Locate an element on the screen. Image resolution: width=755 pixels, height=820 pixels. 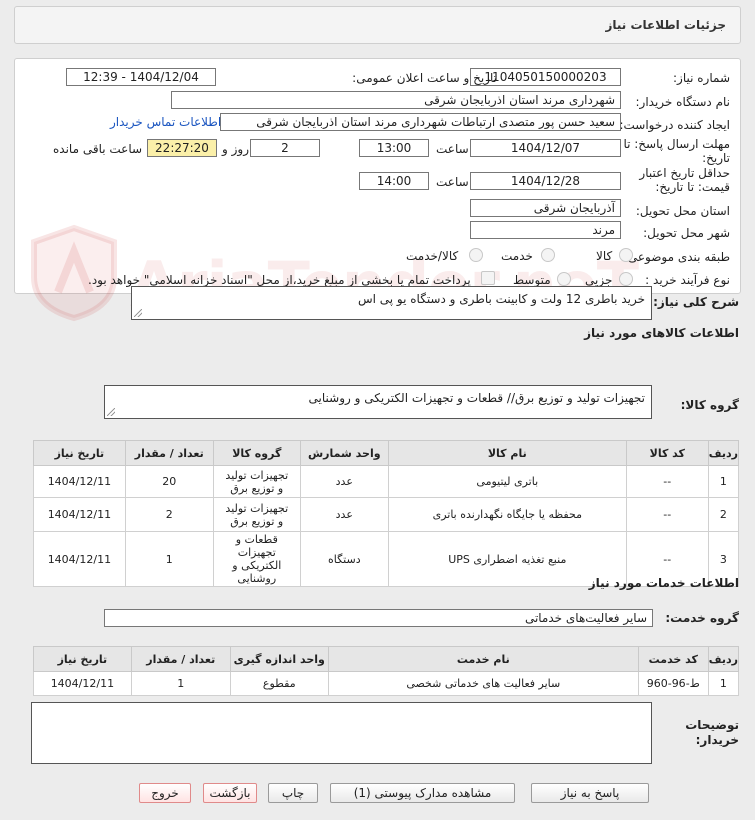
reply-button: پاسخ به نیاز is located at coordinates (590, 793).